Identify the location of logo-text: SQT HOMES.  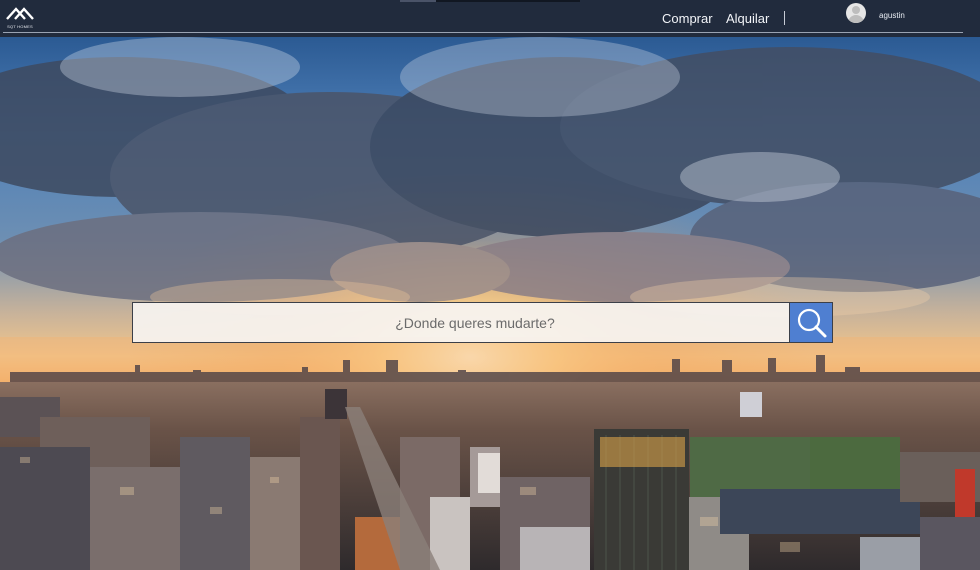
(20, 26).